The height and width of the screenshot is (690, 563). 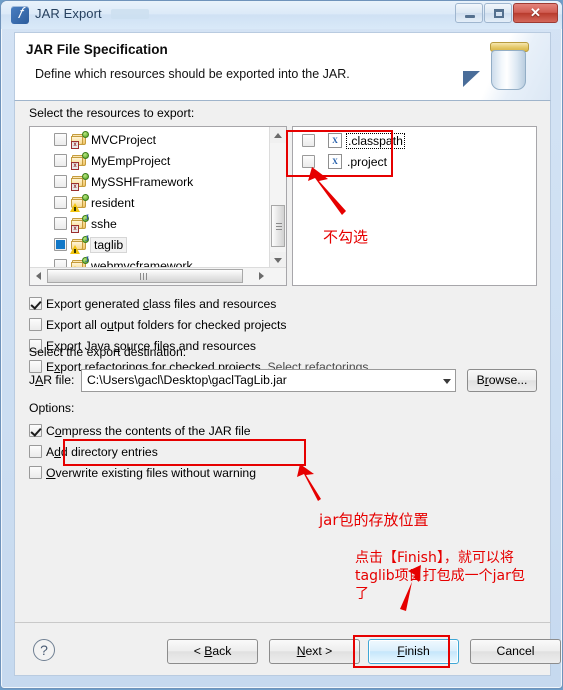 I want to click on file-row: .classpath, so click(x=417, y=141).